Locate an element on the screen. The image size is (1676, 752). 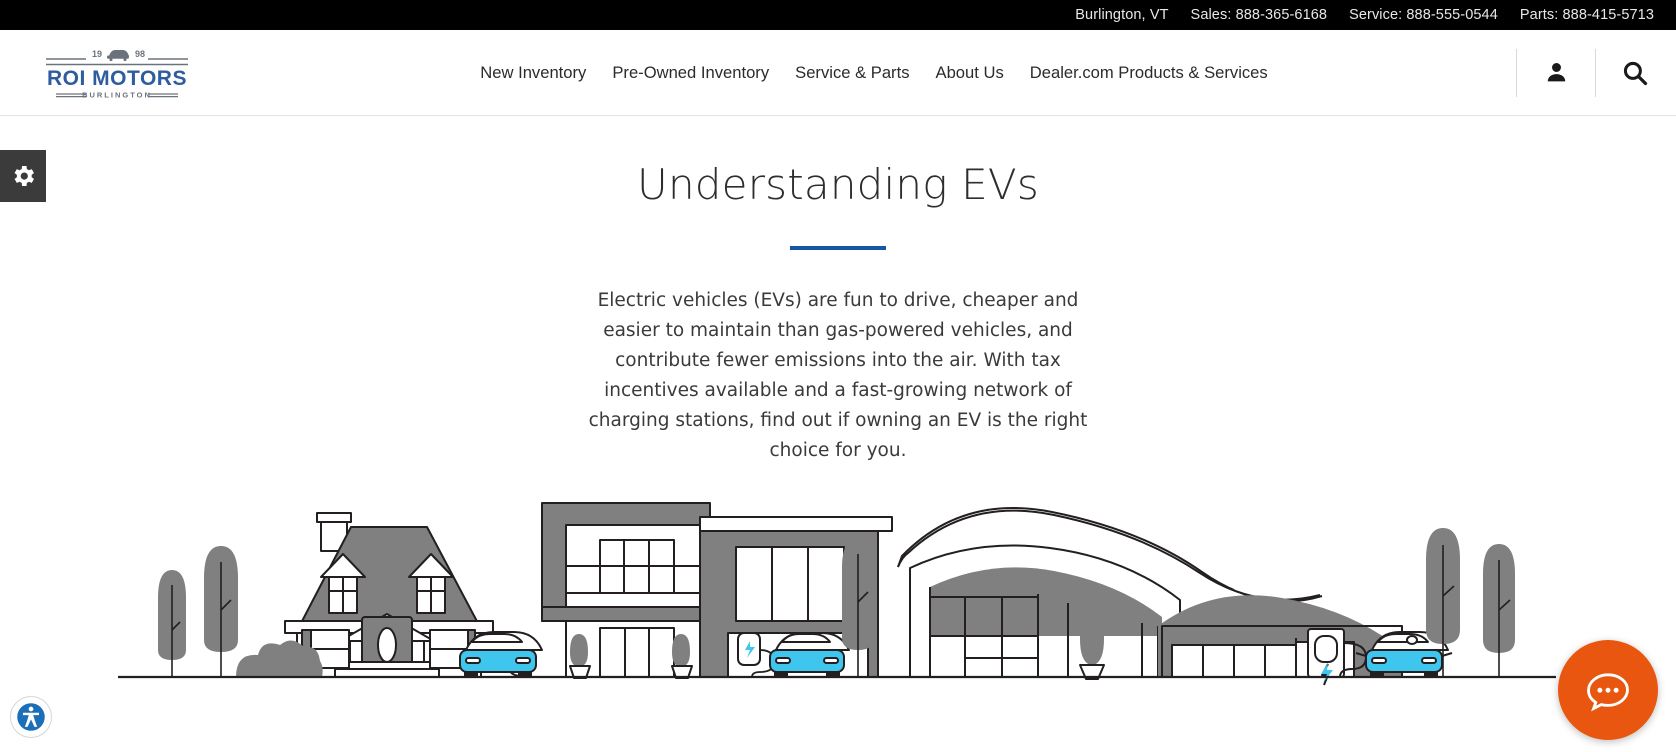
svg-text: 98 is located at coordinates (140, 54).